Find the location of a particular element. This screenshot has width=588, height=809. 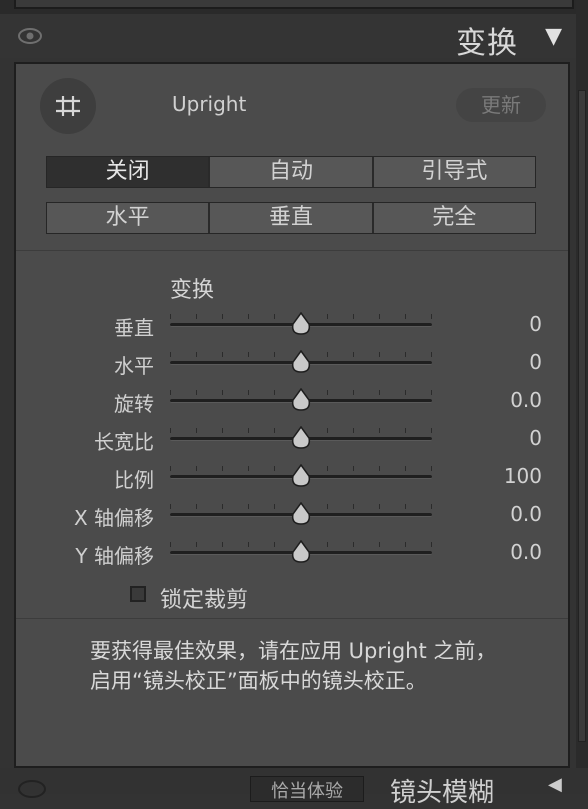

crop-grid-icon is located at coordinates (68, 106).